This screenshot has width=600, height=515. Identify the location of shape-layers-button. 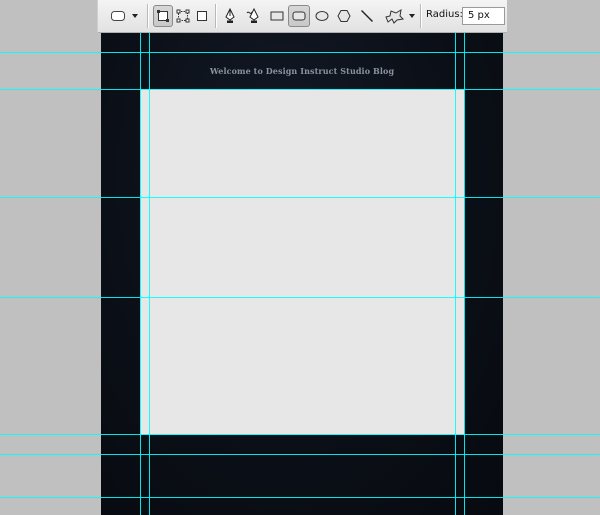
(163, 16).